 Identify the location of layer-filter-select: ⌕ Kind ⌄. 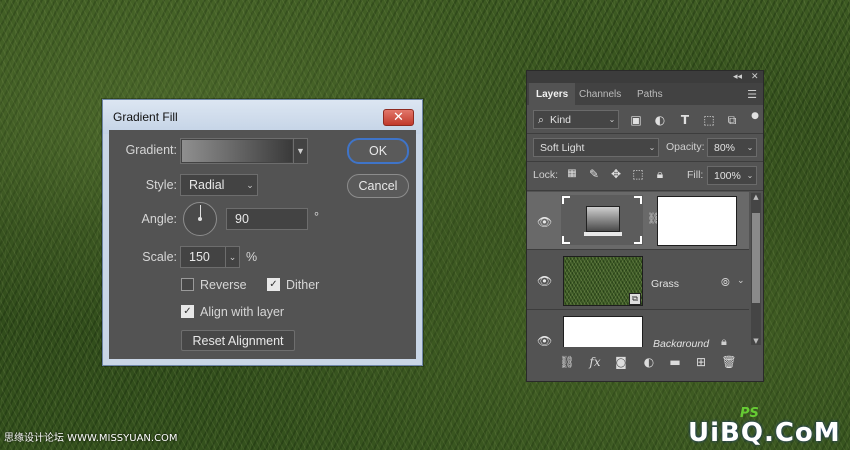
(576, 119).